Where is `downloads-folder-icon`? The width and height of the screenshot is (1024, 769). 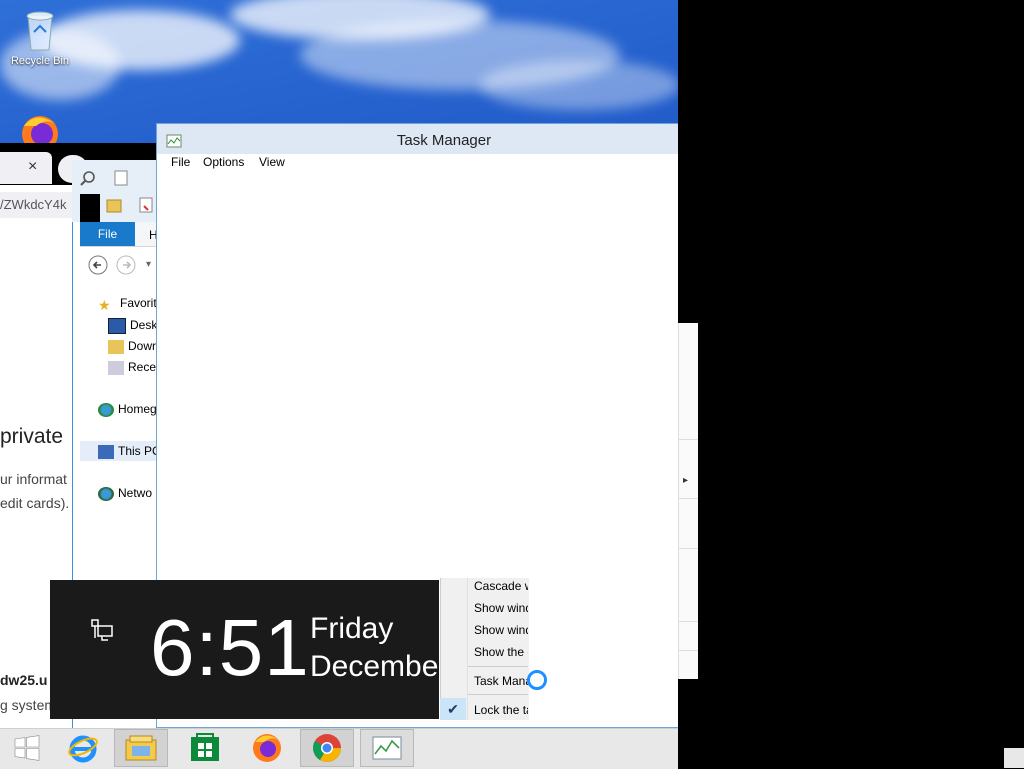 downloads-folder-icon is located at coordinates (116, 346).